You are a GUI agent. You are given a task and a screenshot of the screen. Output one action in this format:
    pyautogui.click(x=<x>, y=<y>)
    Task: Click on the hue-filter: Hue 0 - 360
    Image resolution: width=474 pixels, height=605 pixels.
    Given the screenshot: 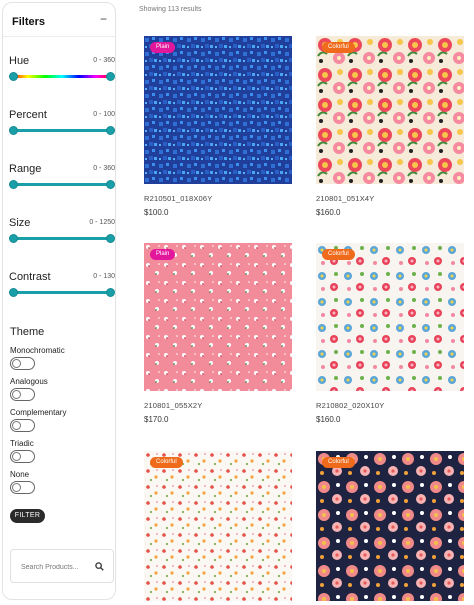 What is the action you would take?
    pyautogui.click(x=62, y=72)
    